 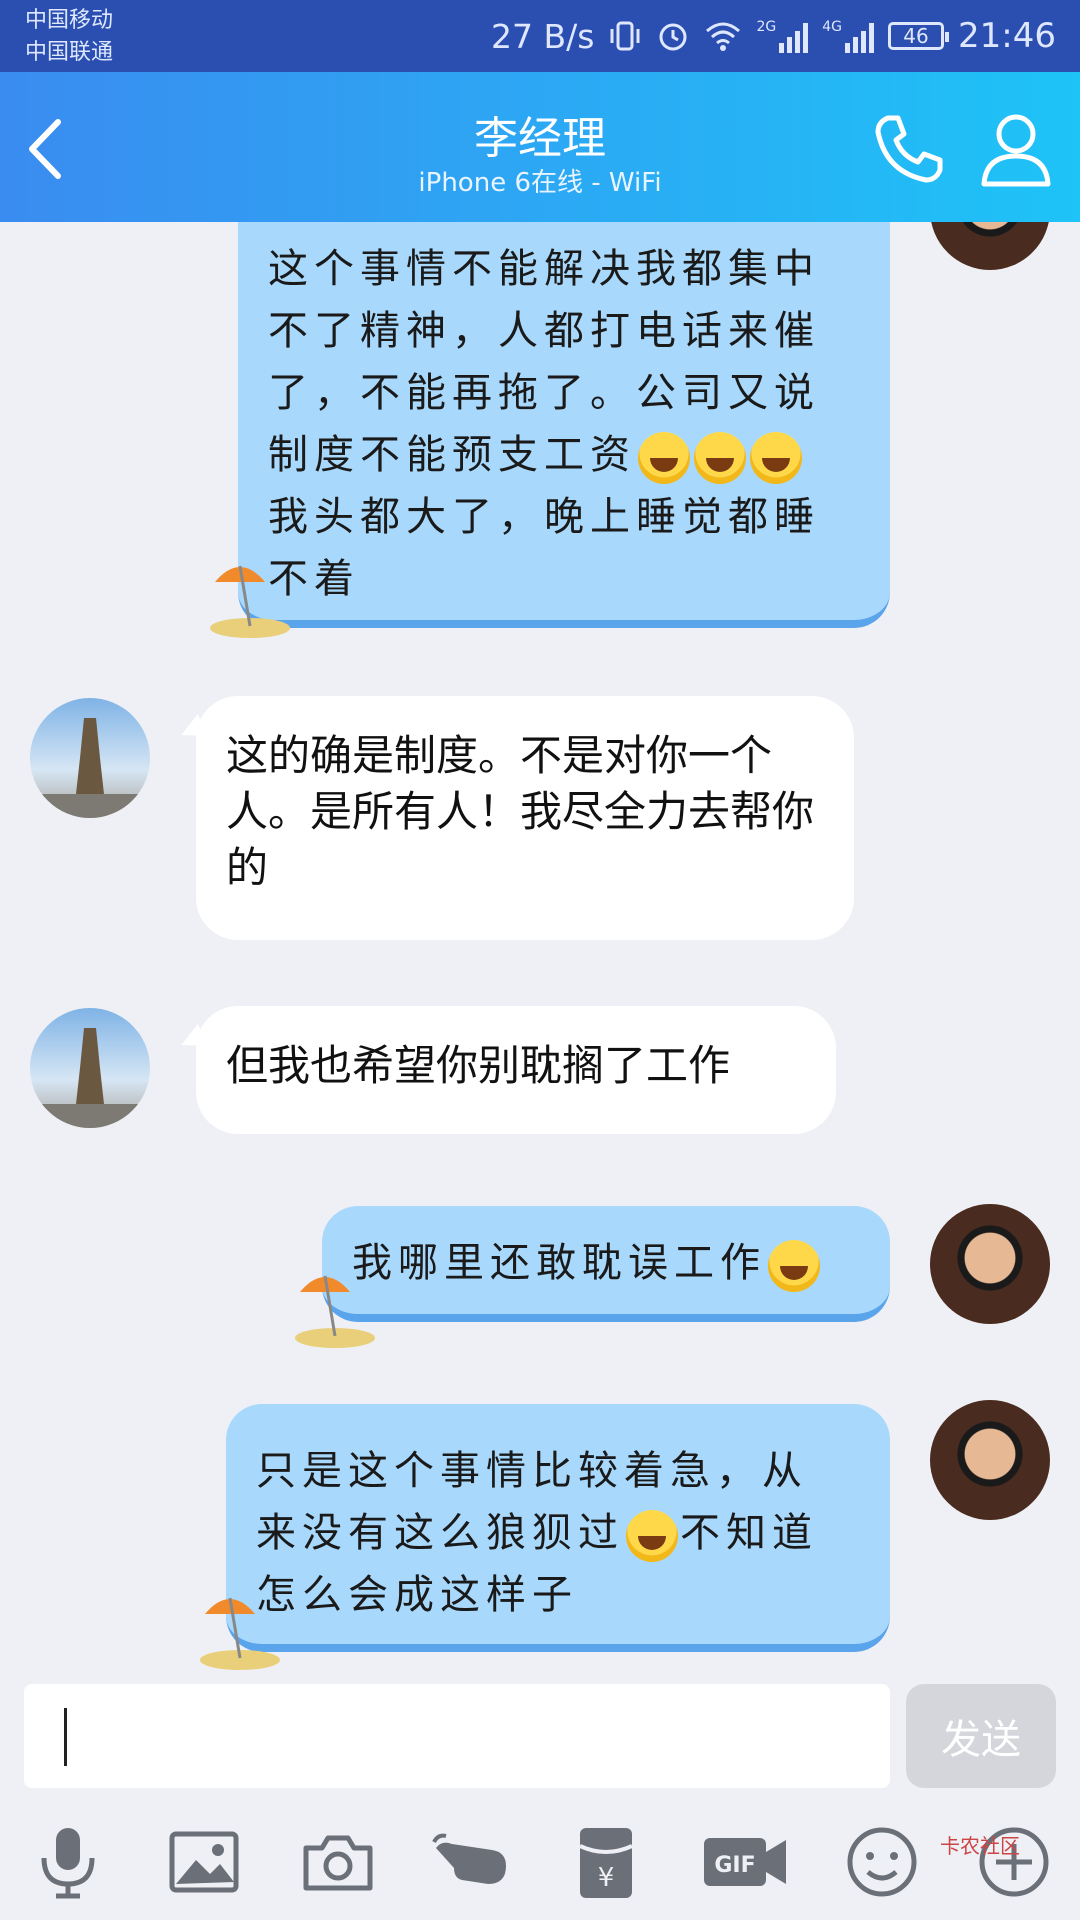 I want to click on message-line: 只是这个事情比较着急，从, so click(x=532, y=1471).